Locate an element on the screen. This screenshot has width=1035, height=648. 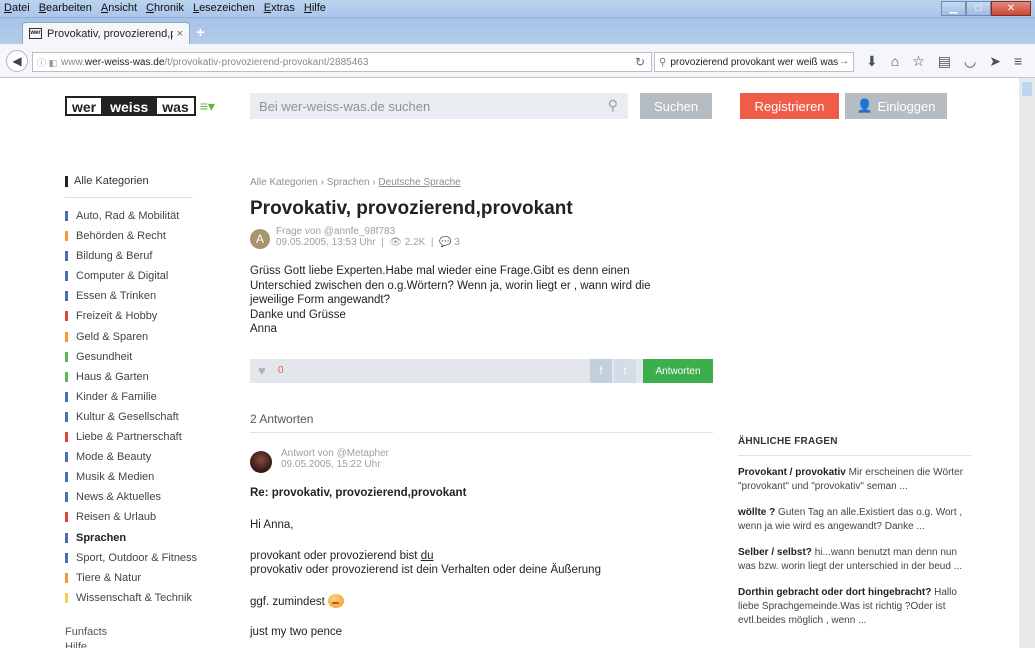
menu-bearbeiten: Bearbeiten is located at coordinates (65, 8).